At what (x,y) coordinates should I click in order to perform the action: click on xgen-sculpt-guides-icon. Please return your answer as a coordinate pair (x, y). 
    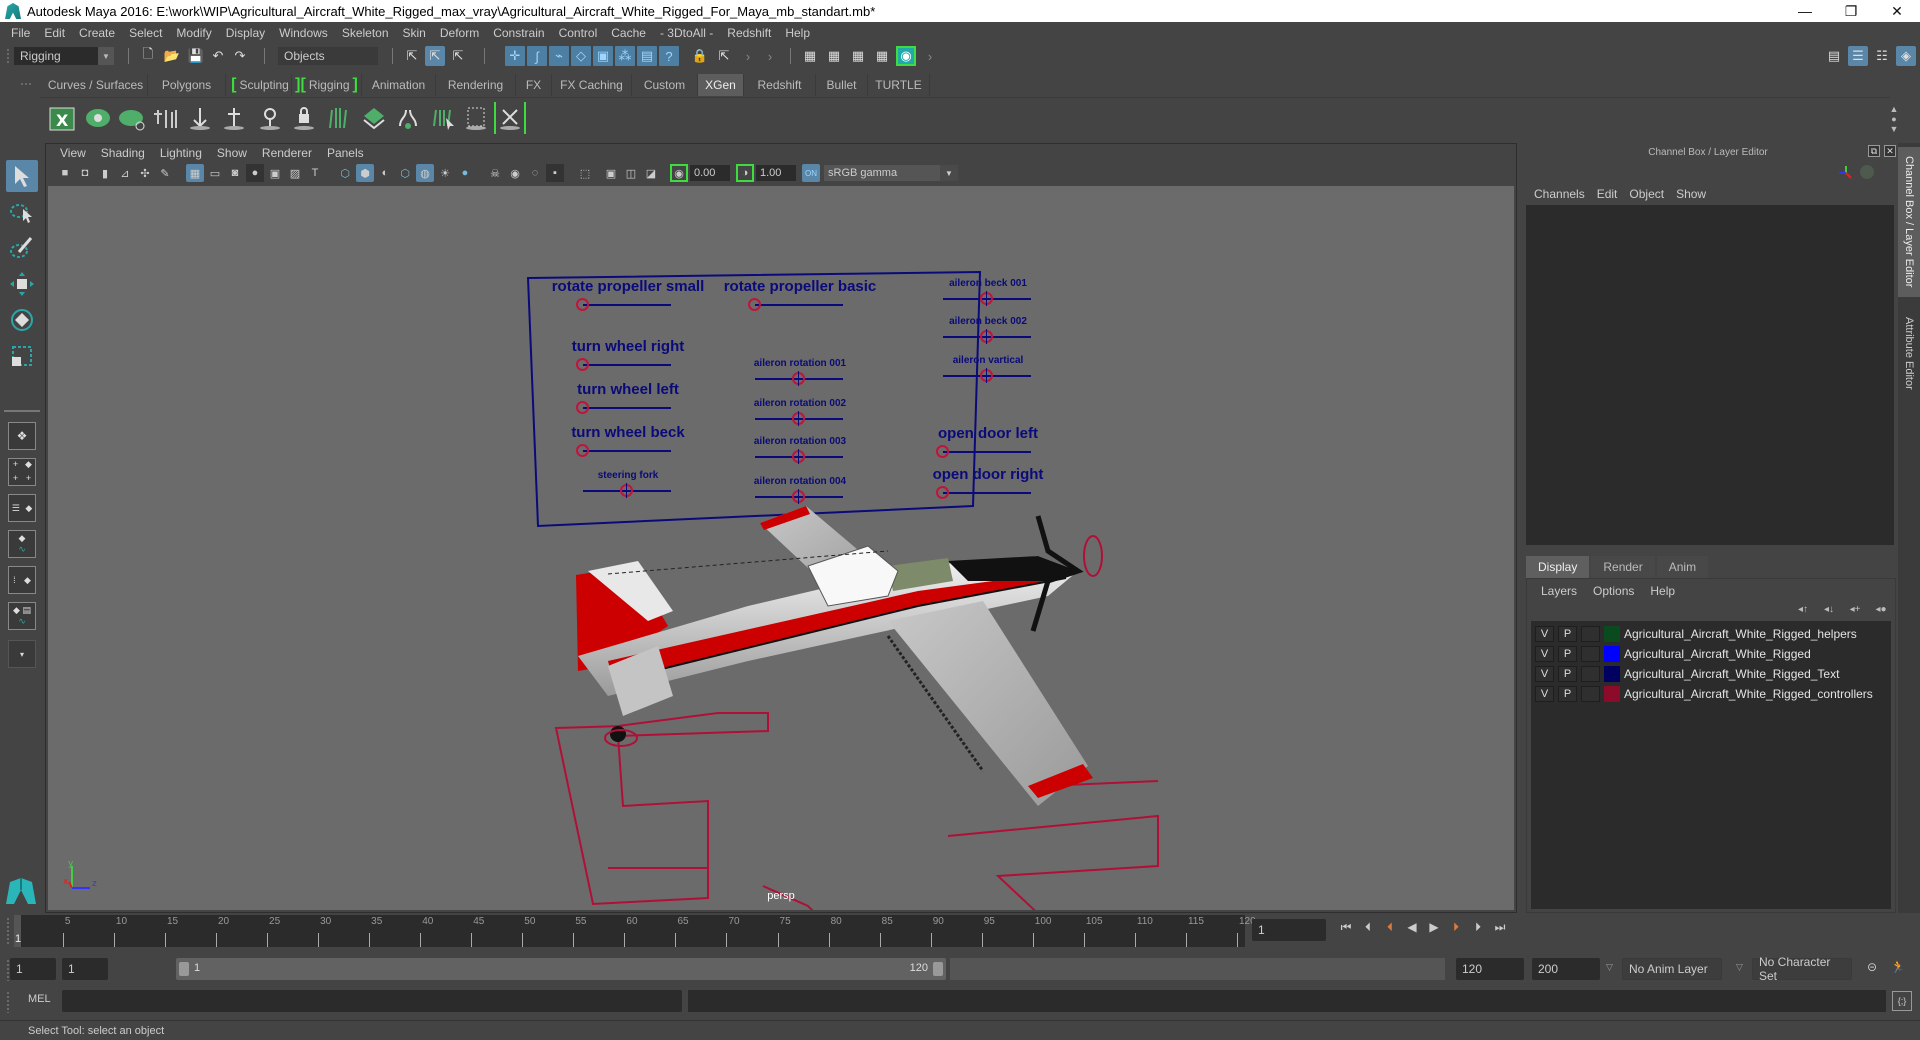
    Looking at the image, I should click on (408, 118).